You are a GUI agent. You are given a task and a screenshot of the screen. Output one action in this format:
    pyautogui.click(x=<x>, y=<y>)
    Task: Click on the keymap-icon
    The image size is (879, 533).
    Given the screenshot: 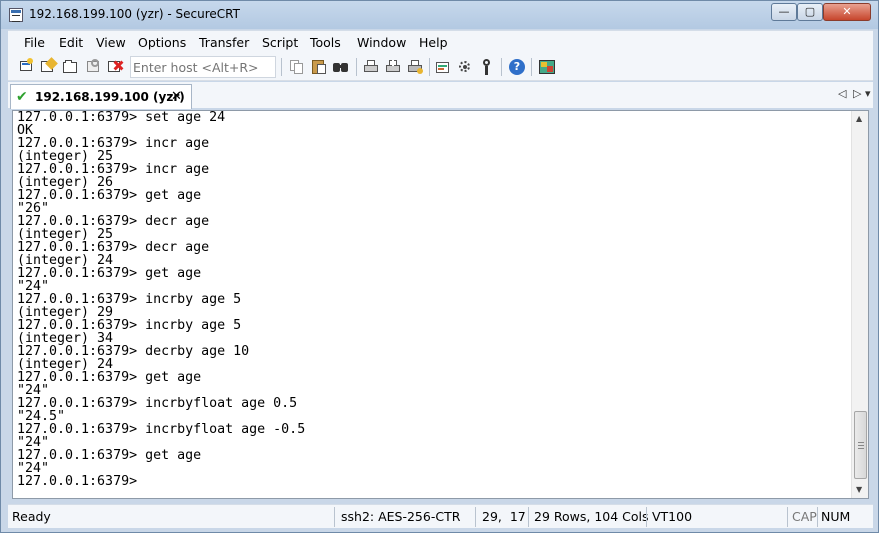 What is the action you would take?
    pyautogui.click(x=487, y=67)
    